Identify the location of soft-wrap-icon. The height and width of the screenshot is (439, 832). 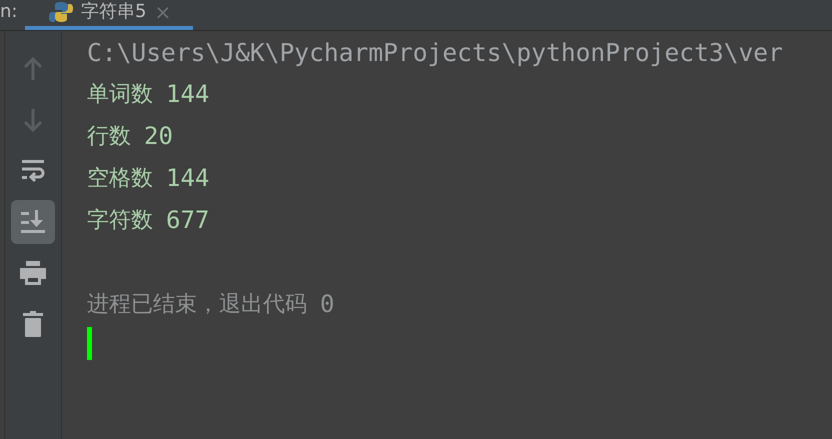
(33, 171).